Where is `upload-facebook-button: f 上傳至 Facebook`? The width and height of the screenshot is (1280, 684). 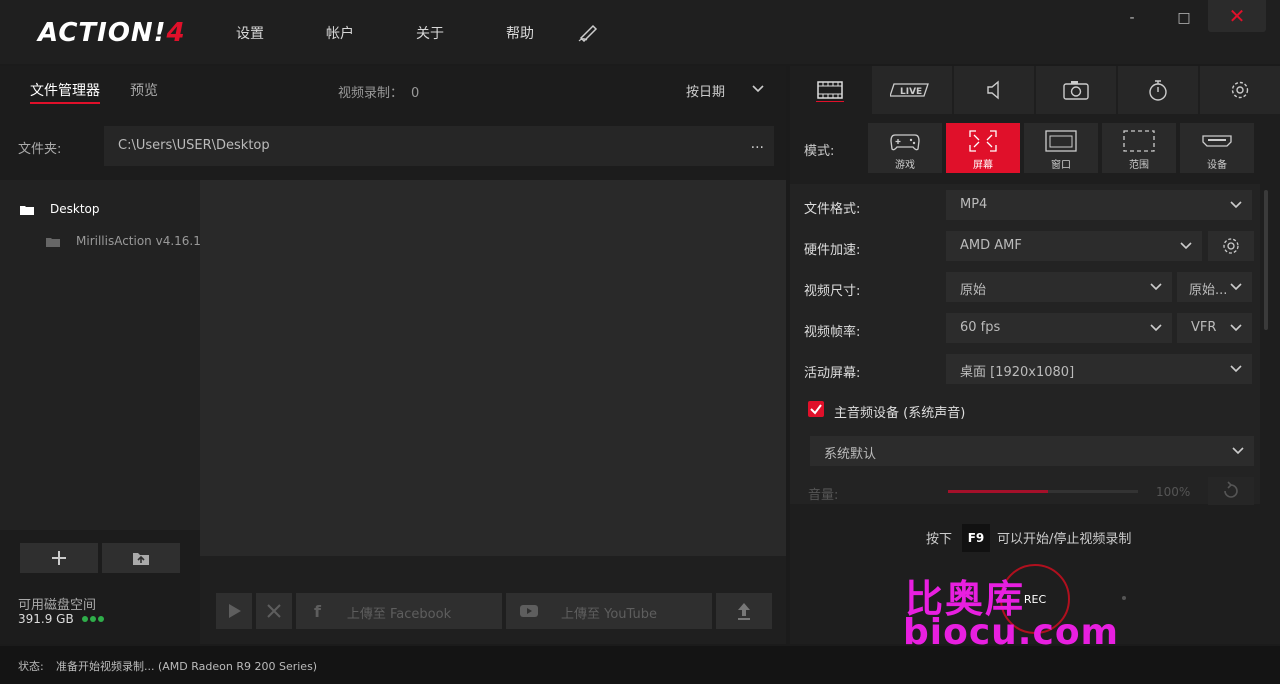 upload-facebook-button: f 上傳至 Facebook is located at coordinates (399, 611).